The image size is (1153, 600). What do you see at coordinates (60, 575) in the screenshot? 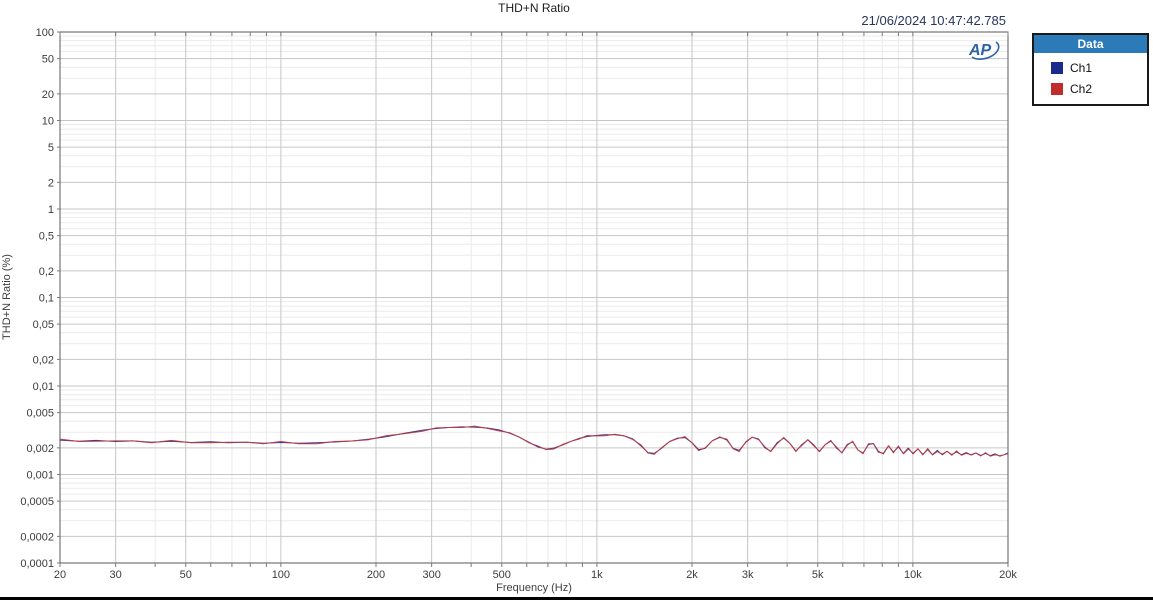
I see `x-tick-label: 20` at bounding box center [60, 575].